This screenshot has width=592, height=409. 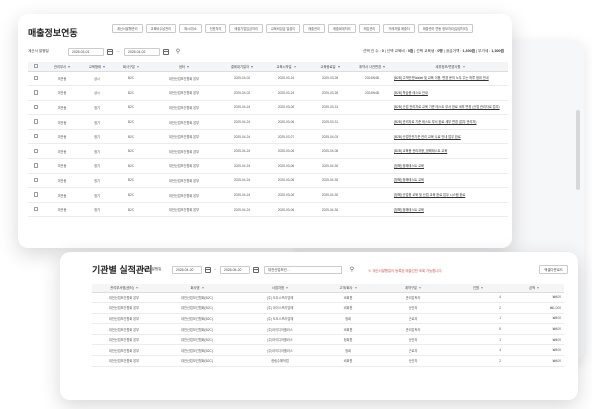 I want to click on date-from-field: 2025-03-01, so click(x=86, y=52).